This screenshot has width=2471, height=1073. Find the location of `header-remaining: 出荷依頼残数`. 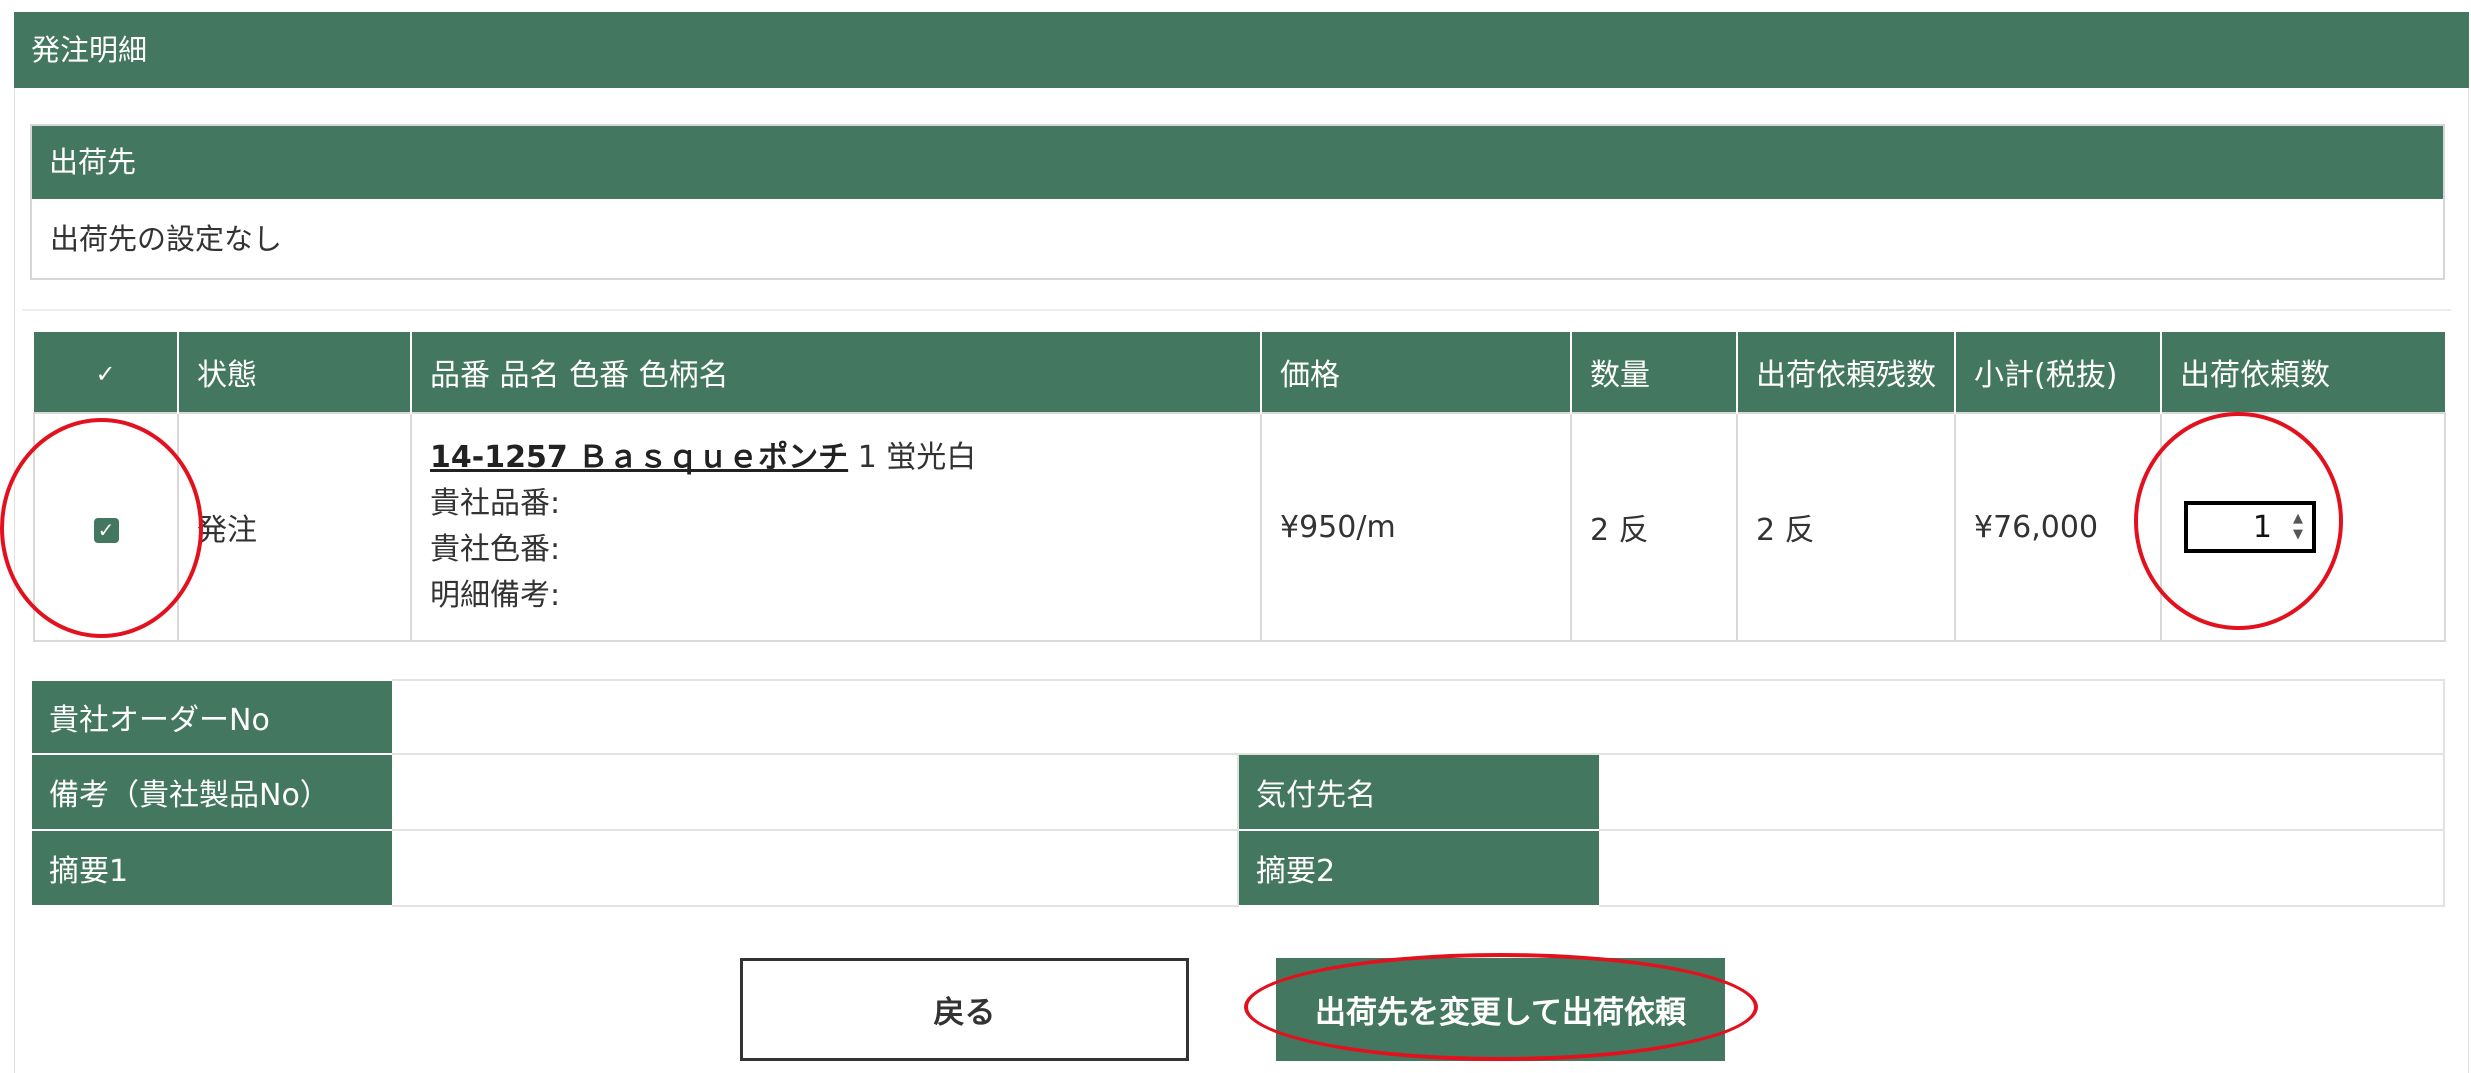

header-remaining: 出荷依頼残数 is located at coordinates (1845, 372).